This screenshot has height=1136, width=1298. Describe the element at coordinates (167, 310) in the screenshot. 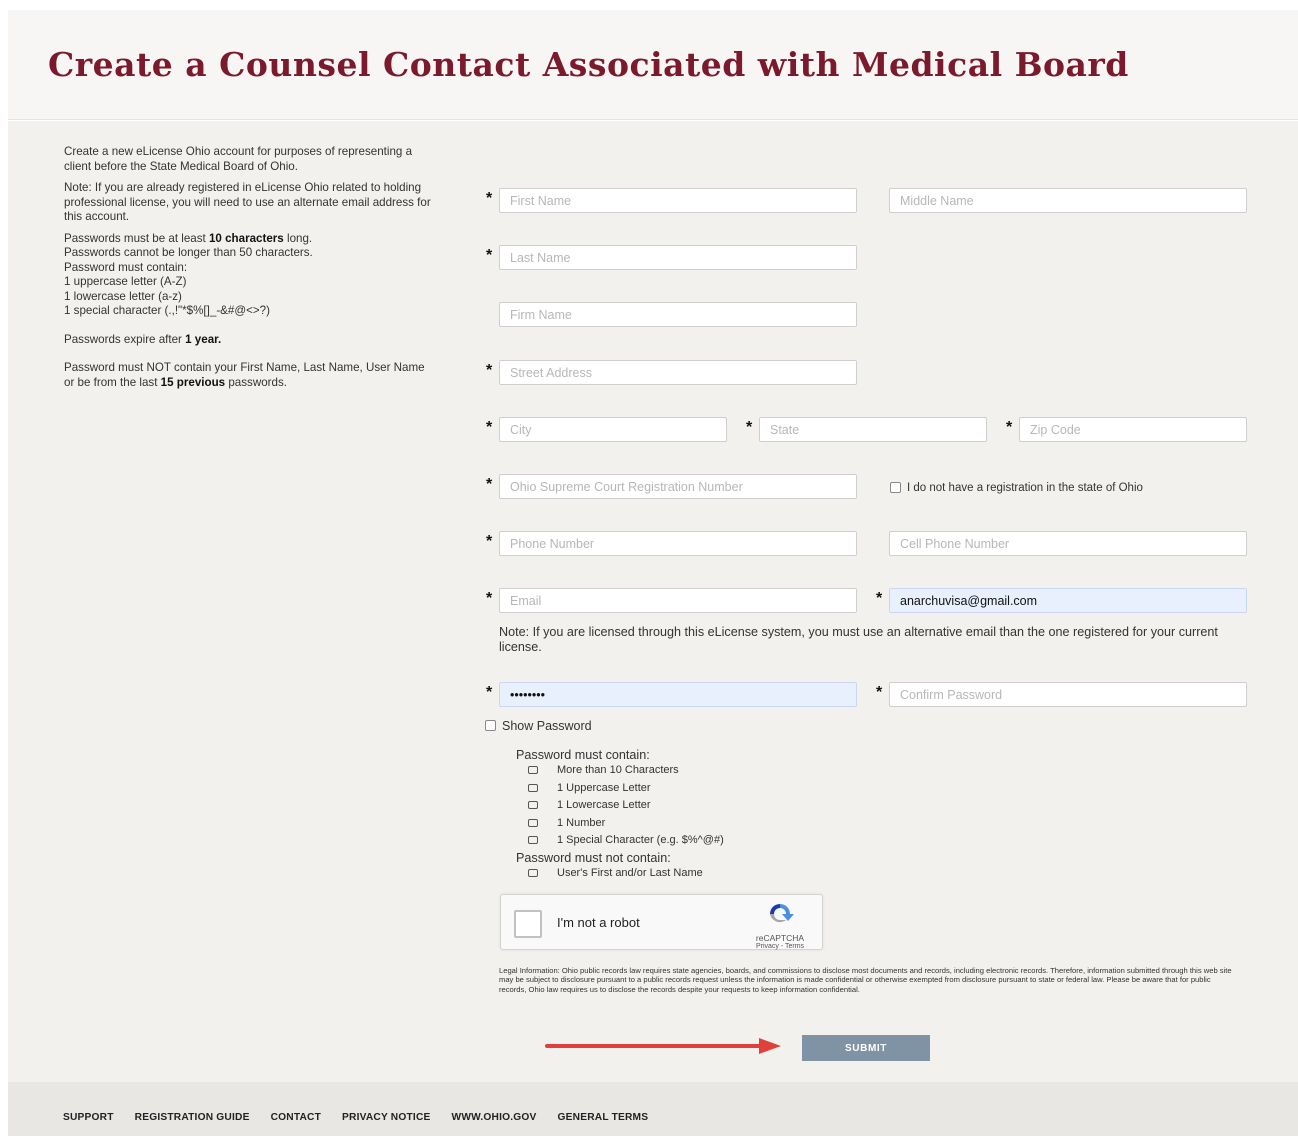

I see `pw-special-text: 1 special character (.,!"*$%[]_-&#@<>?)` at that location.